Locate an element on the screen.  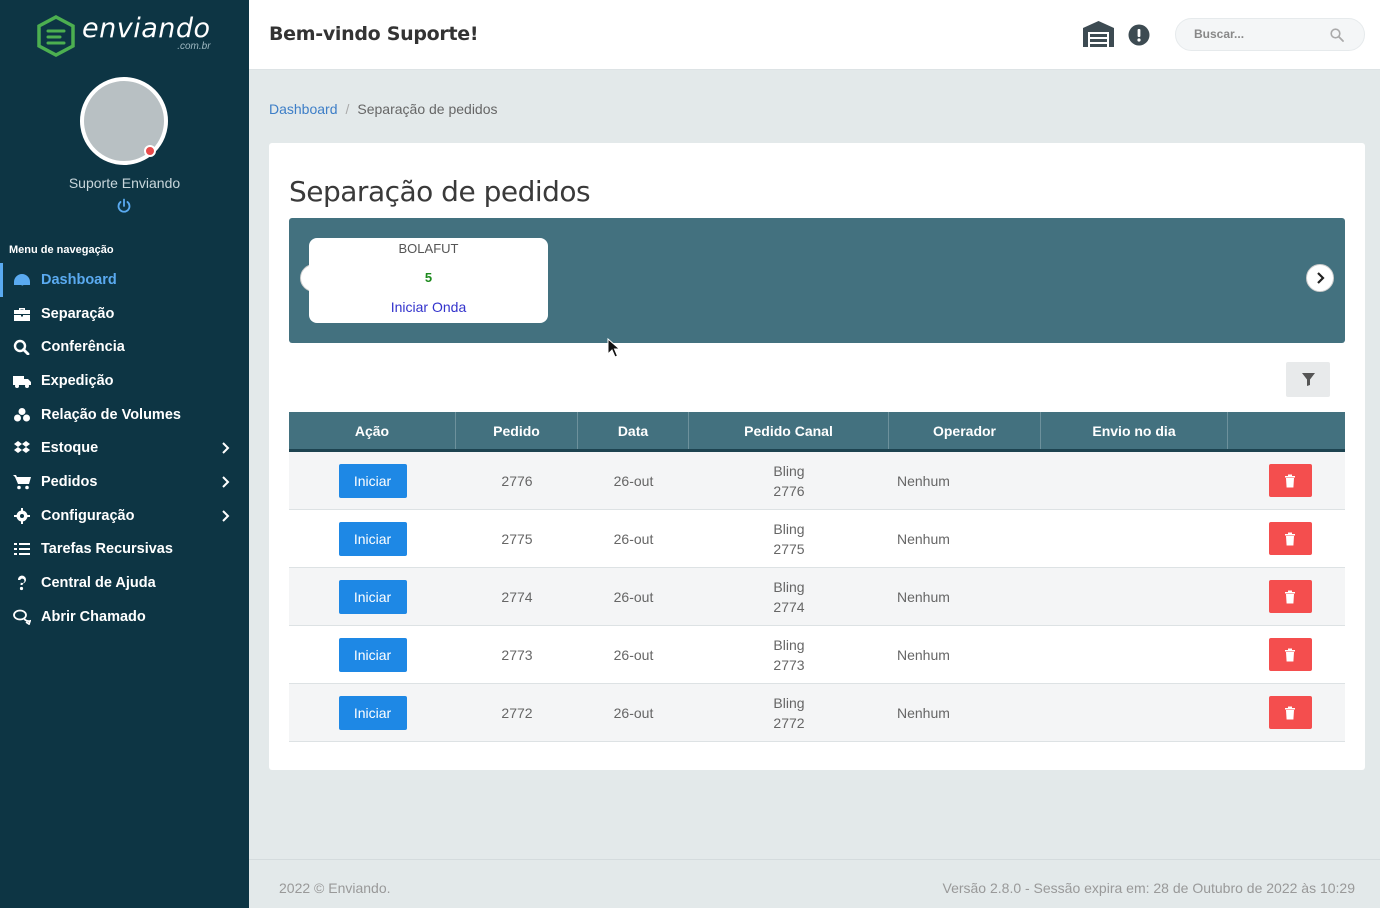
carousel-next-button is located at coordinates (1320, 278).